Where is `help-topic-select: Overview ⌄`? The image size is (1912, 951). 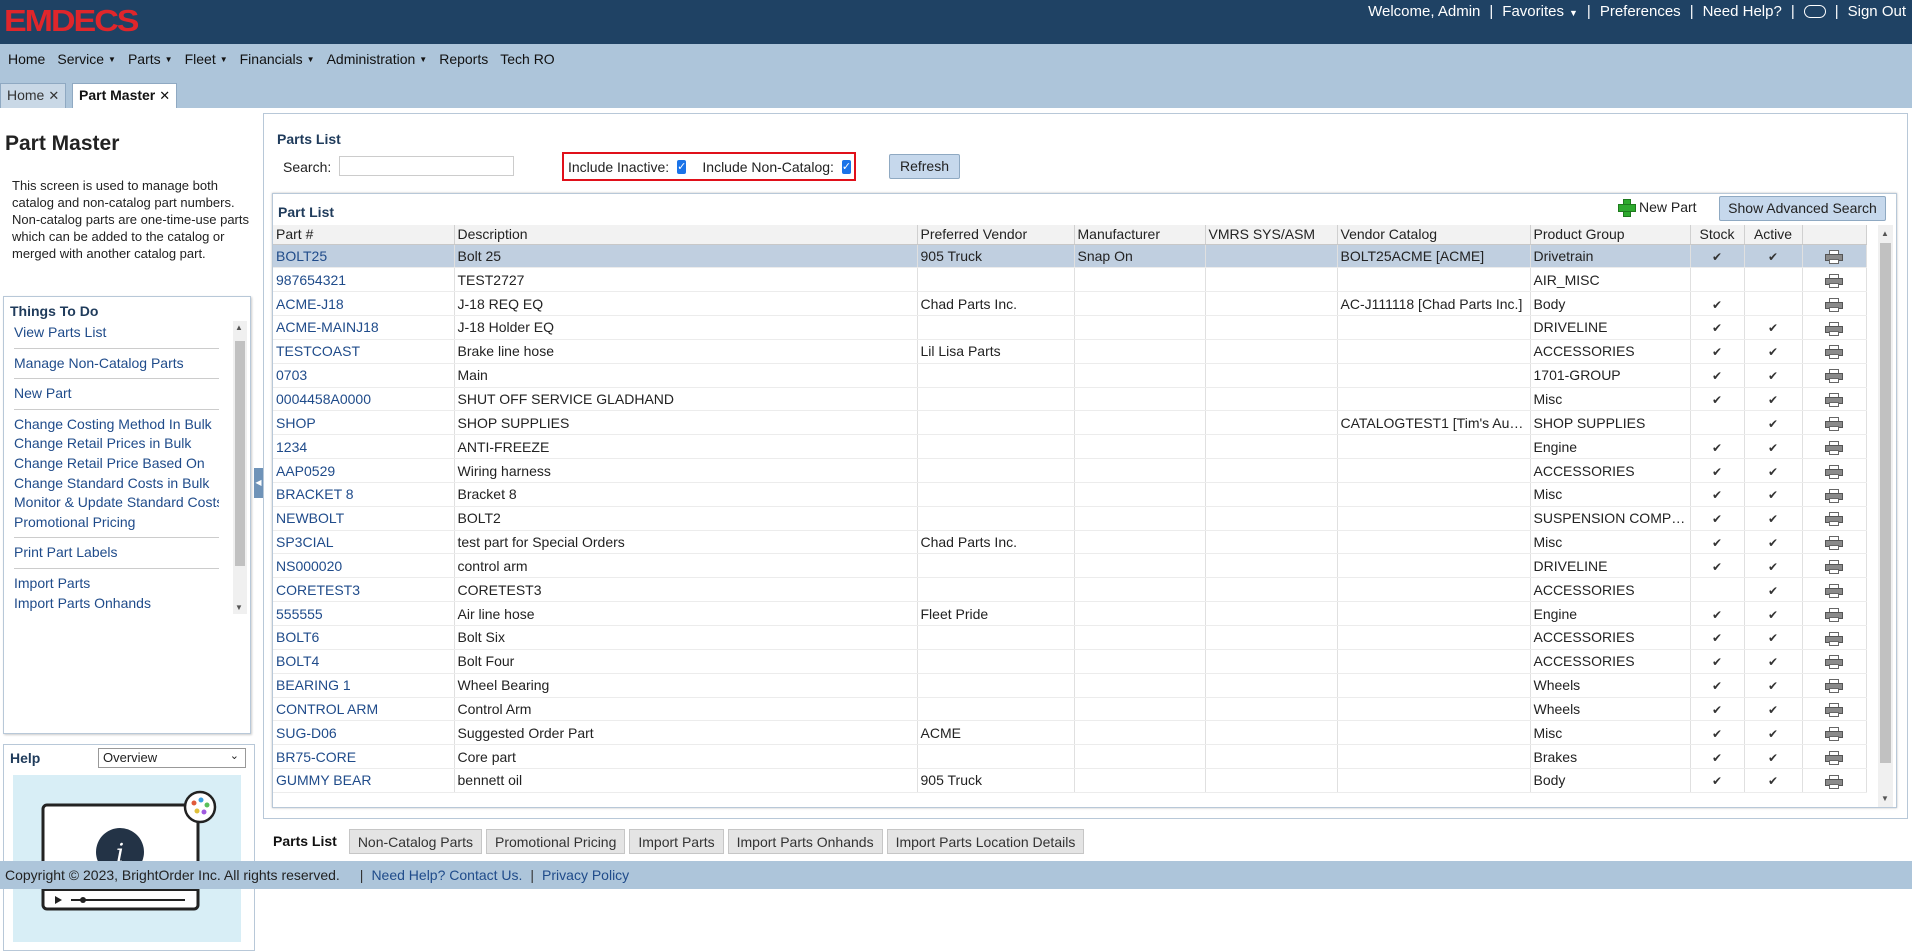
help-topic-select: Overview ⌄ is located at coordinates (172, 758).